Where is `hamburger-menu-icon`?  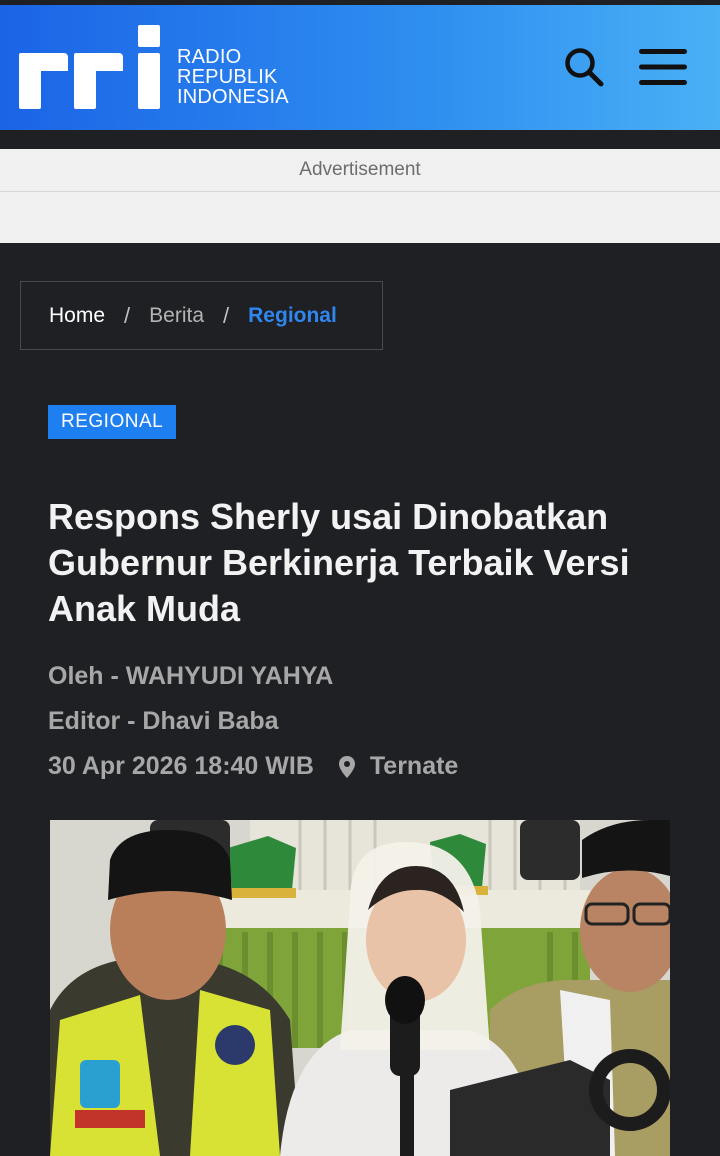 hamburger-menu-icon is located at coordinates (663, 67).